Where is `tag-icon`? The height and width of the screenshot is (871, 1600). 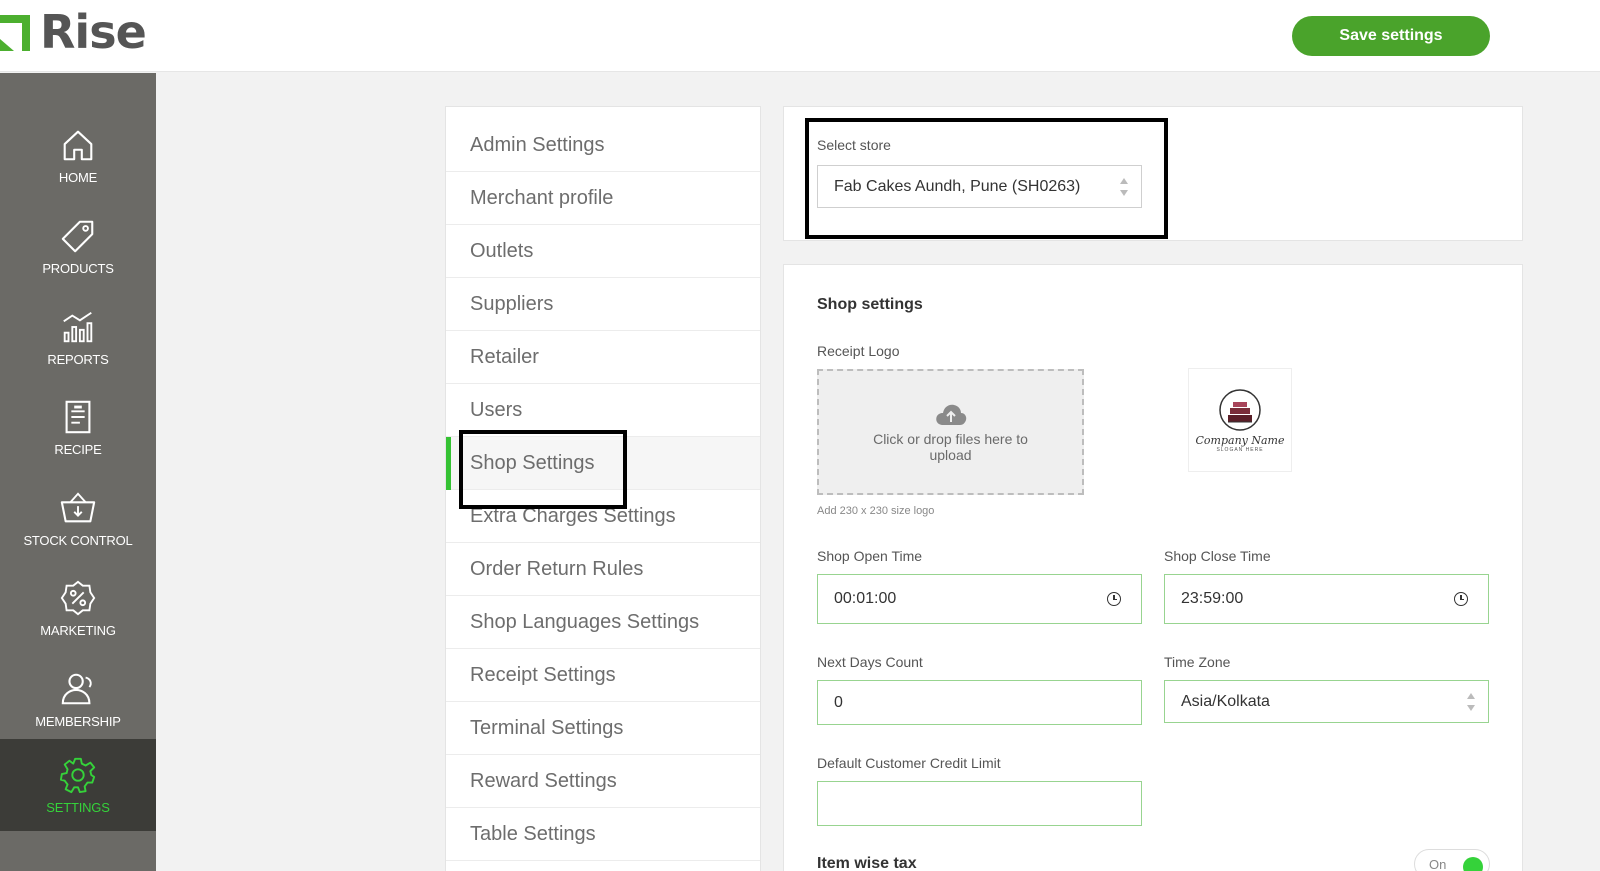 tag-icon is located at coordinates (77, 236).